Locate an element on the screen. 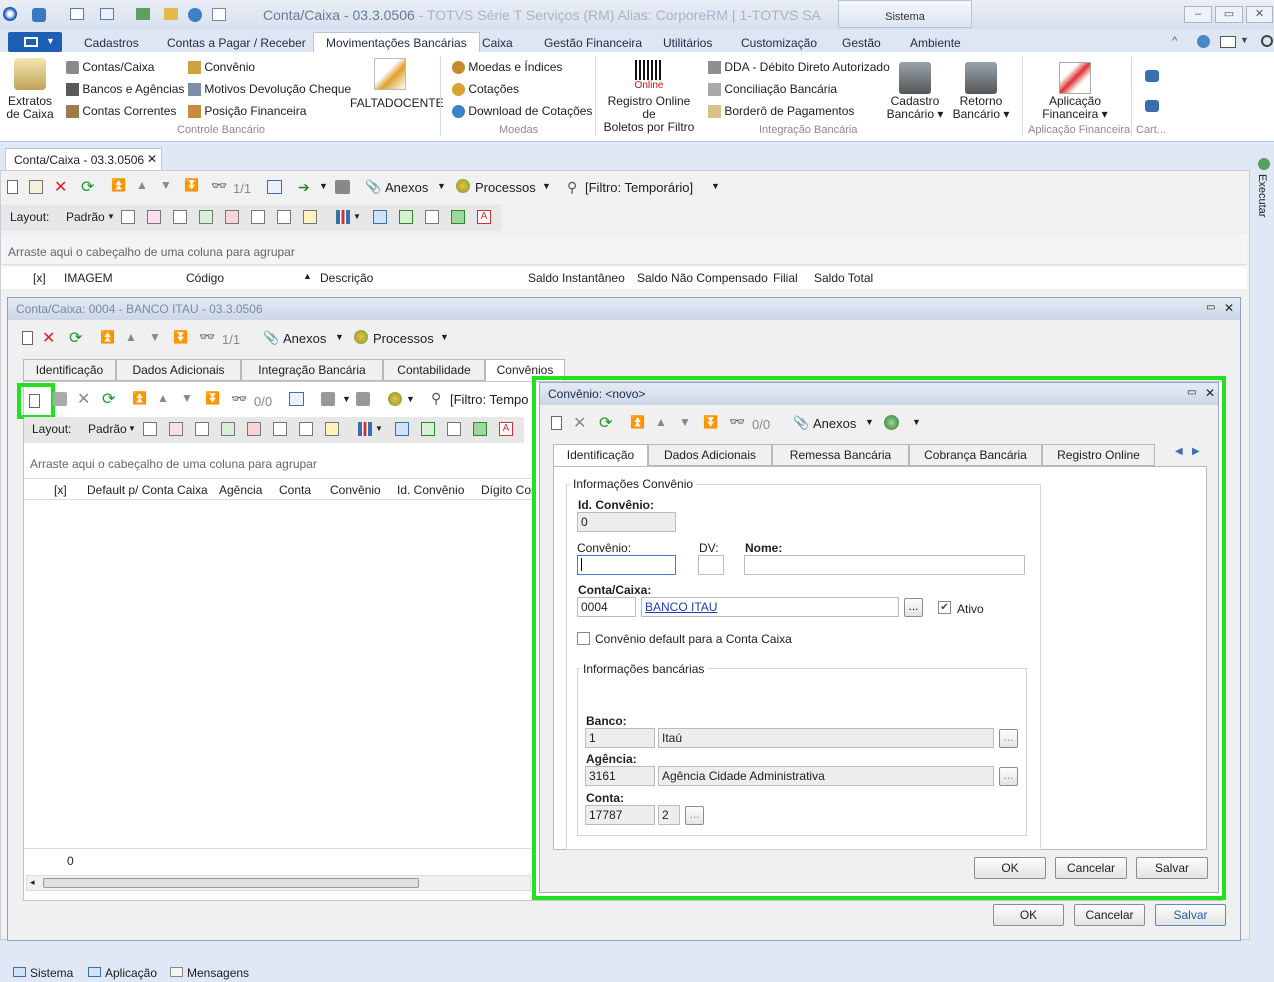 This screenshot has width=1274, height=982. previous-record-icon: ▲ is located at coordinates (142, 185).